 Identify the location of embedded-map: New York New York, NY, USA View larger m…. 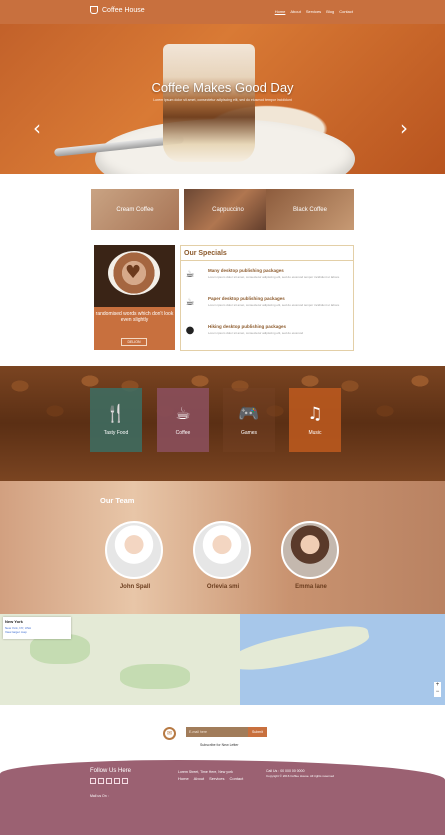
(222, 659).